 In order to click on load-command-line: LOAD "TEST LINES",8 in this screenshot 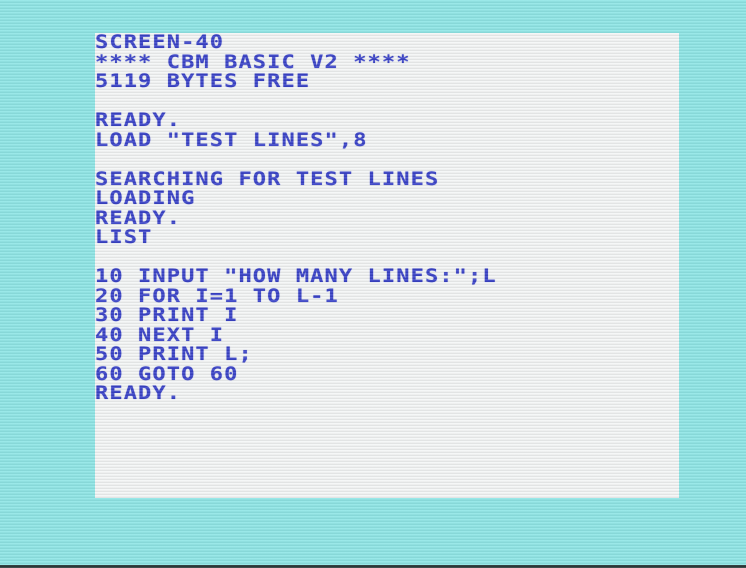, I will do `click(231, 140)`.